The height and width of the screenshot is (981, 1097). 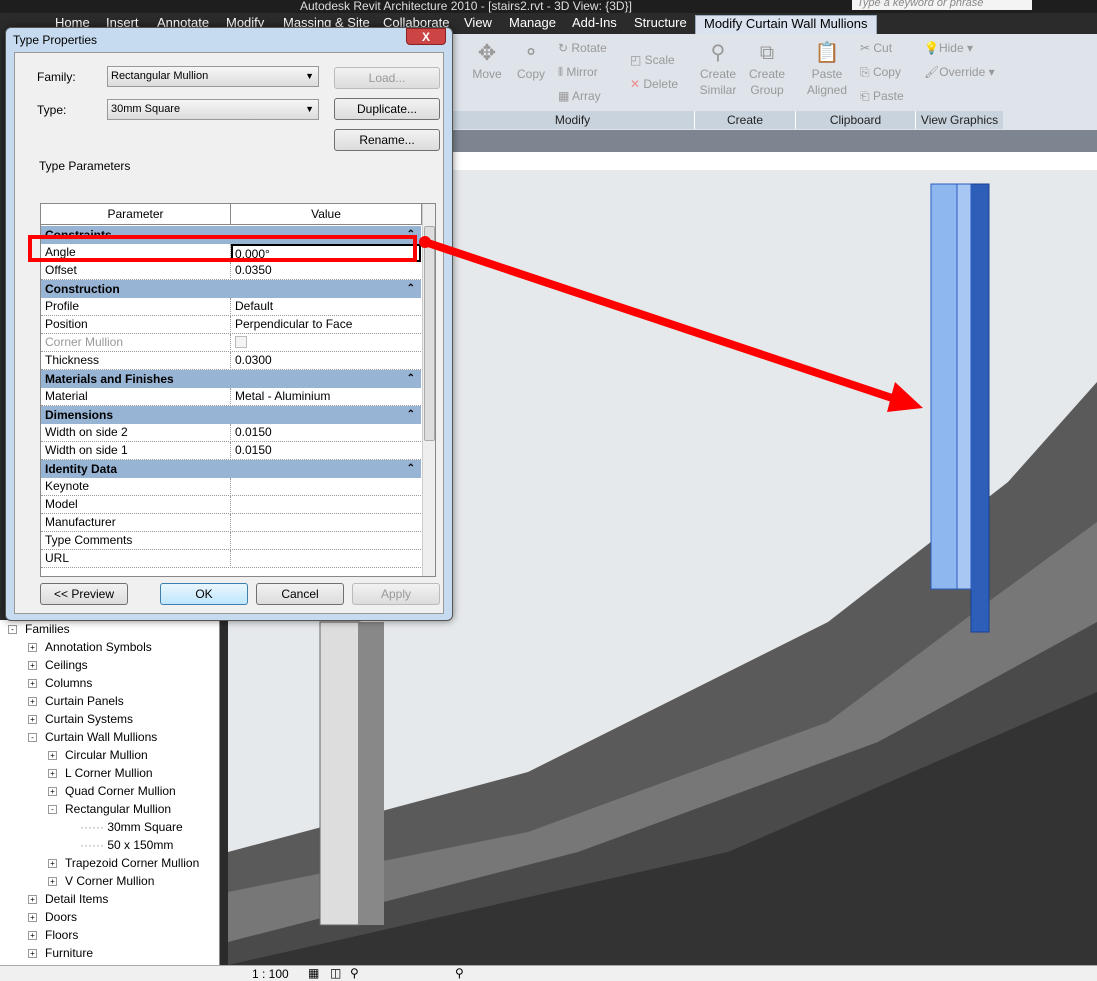 I want to click on browser-item-quad-corner-mullion: + Quad Corner Mullion, so click(x=112, y=791).